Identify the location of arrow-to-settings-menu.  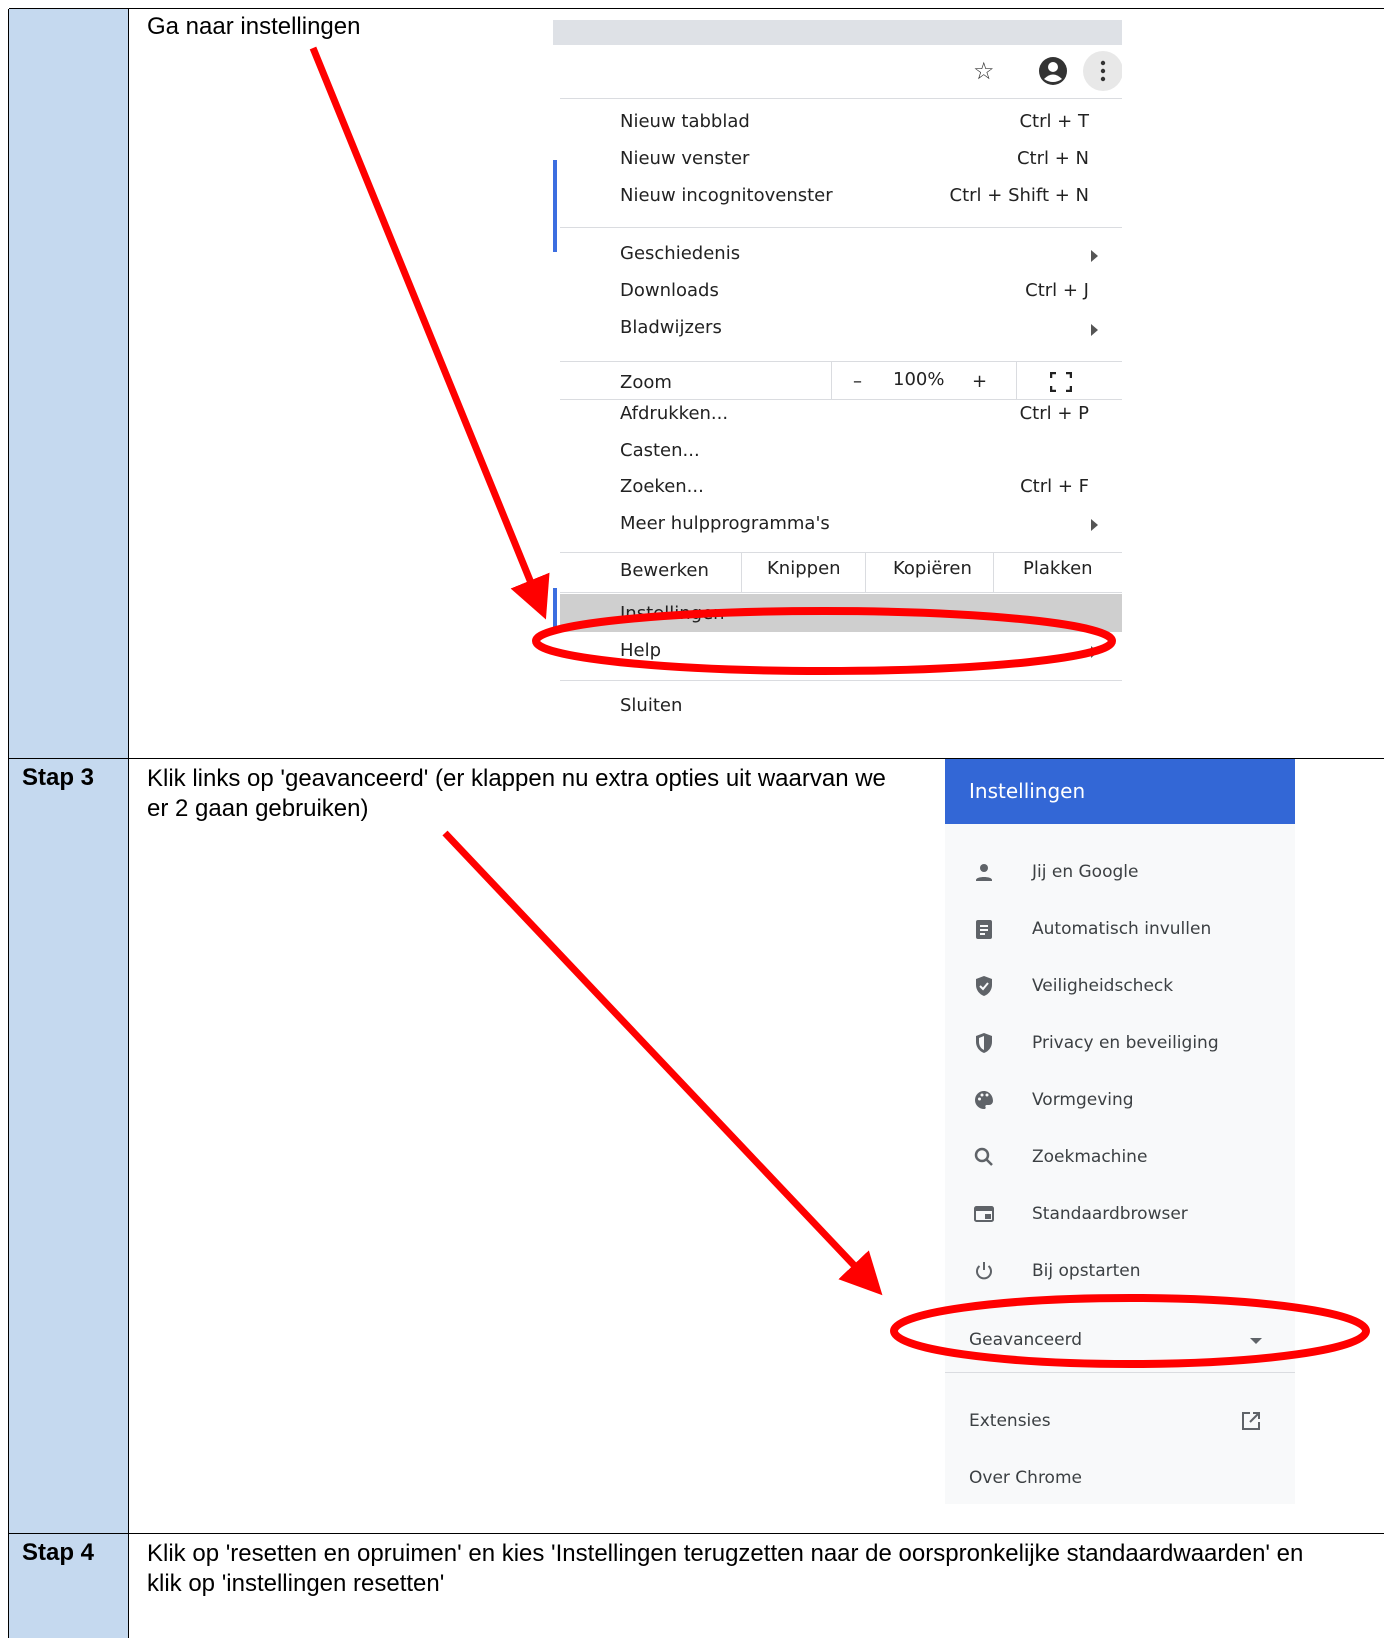
(429, 333).